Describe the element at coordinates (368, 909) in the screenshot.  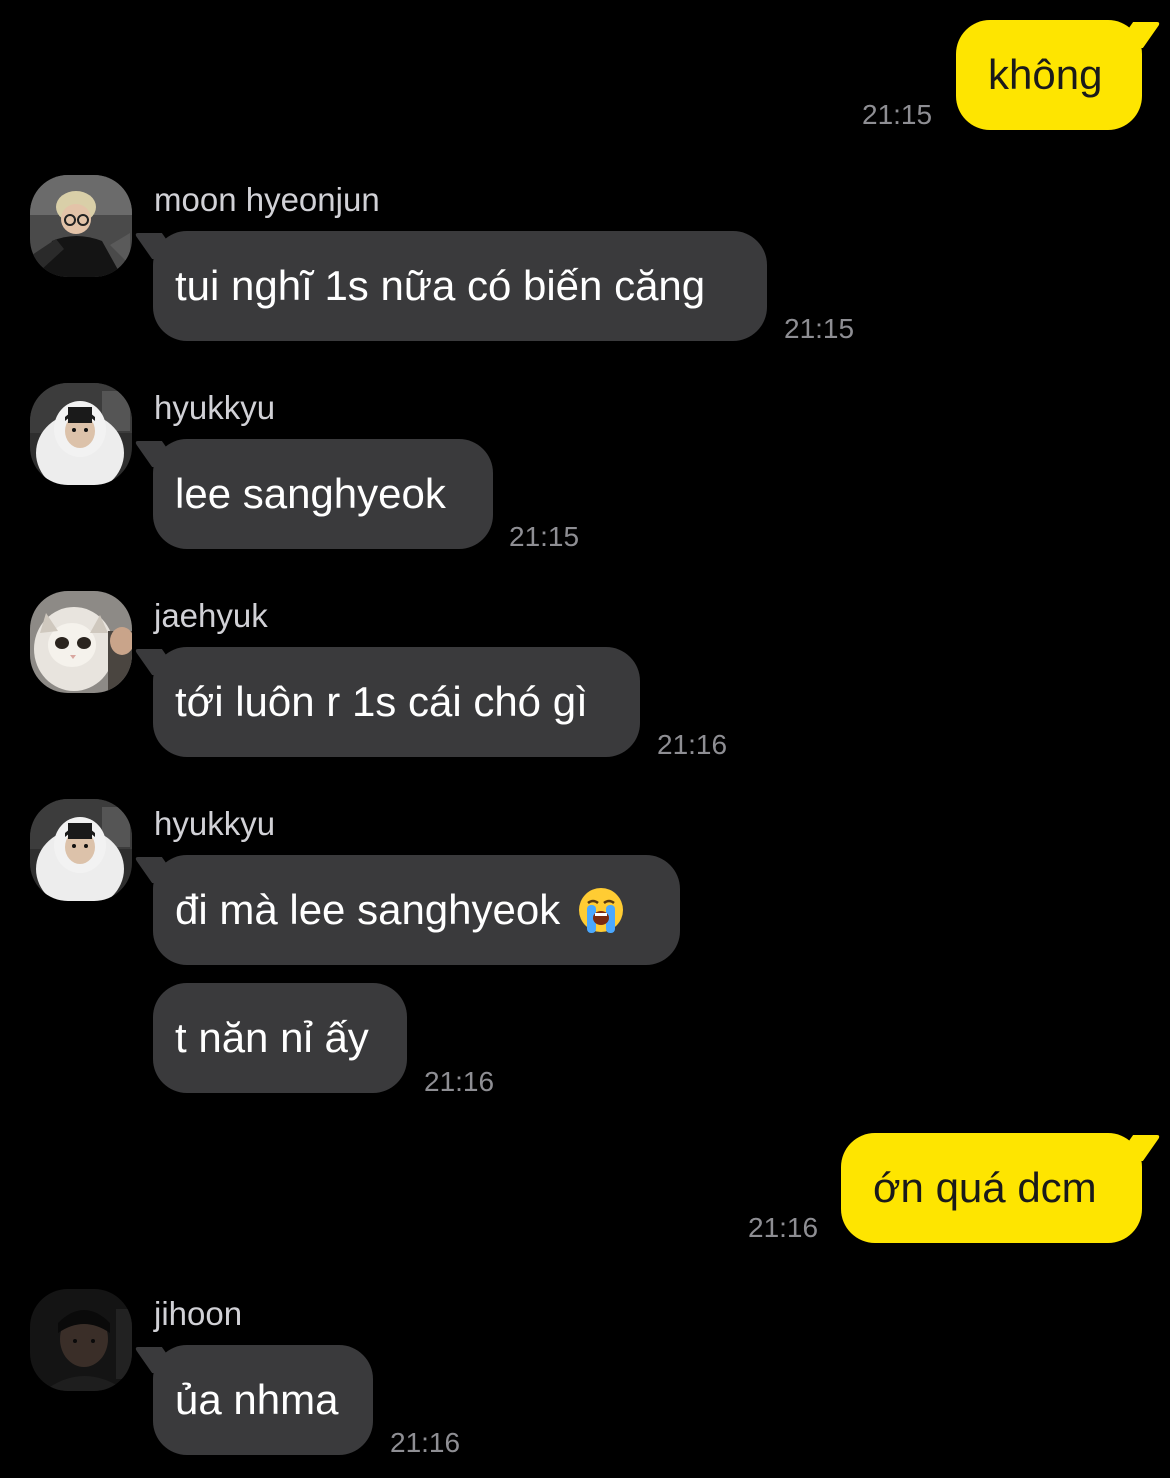
I see `message-text: đi mà lee sanghyeok` at that location.